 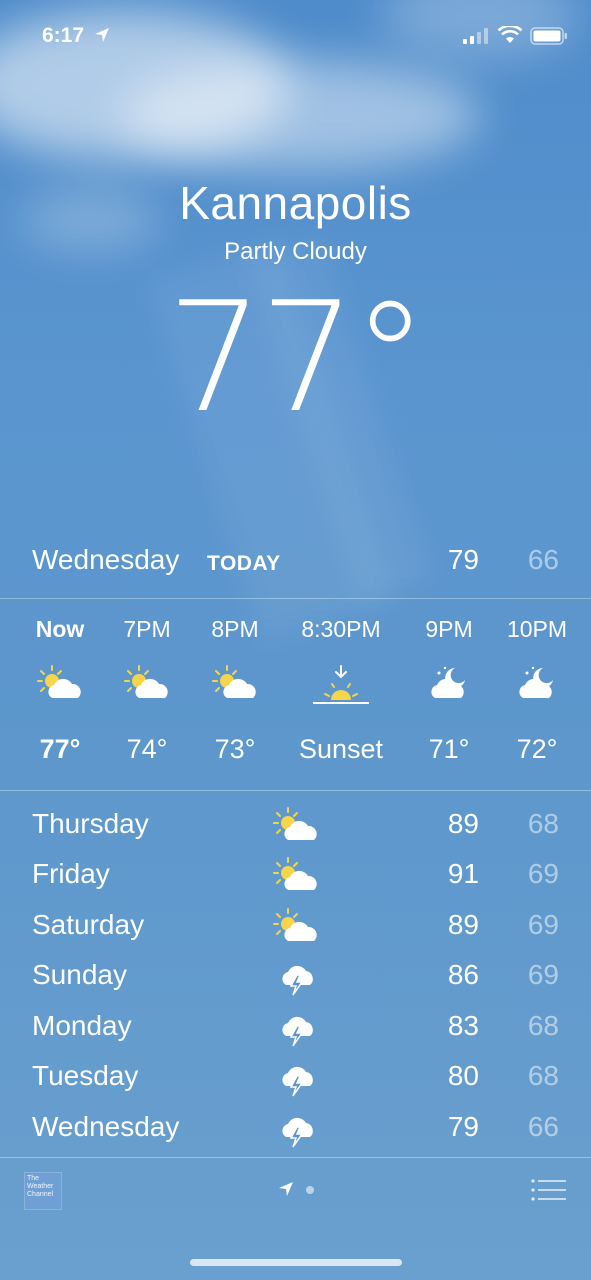 I want to click on hour-label: 7PM, so click(x=147, y=629).